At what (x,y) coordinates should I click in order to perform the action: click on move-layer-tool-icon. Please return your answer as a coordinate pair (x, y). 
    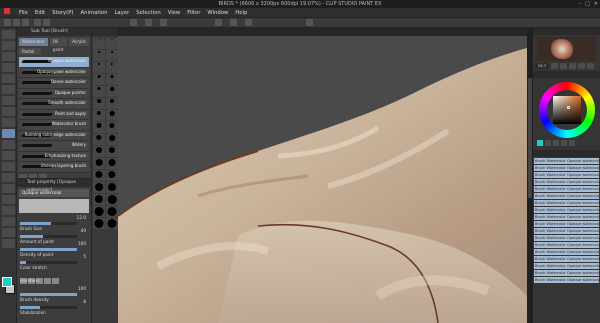
    Looking at the image, I should click on (8, 67).